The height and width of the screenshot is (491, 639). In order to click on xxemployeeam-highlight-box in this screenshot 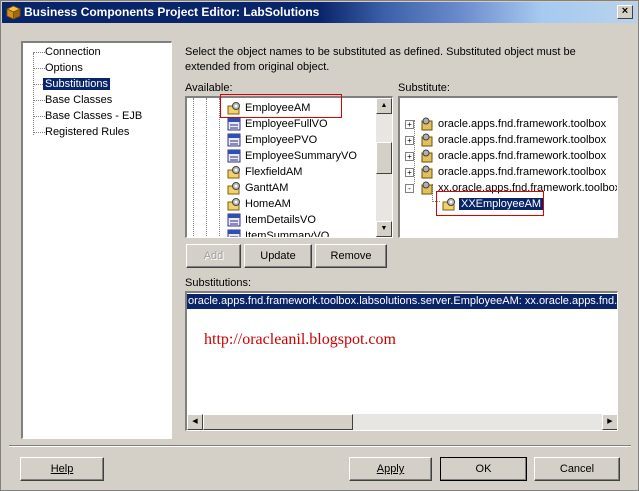, I will do `click(490, 203)`.